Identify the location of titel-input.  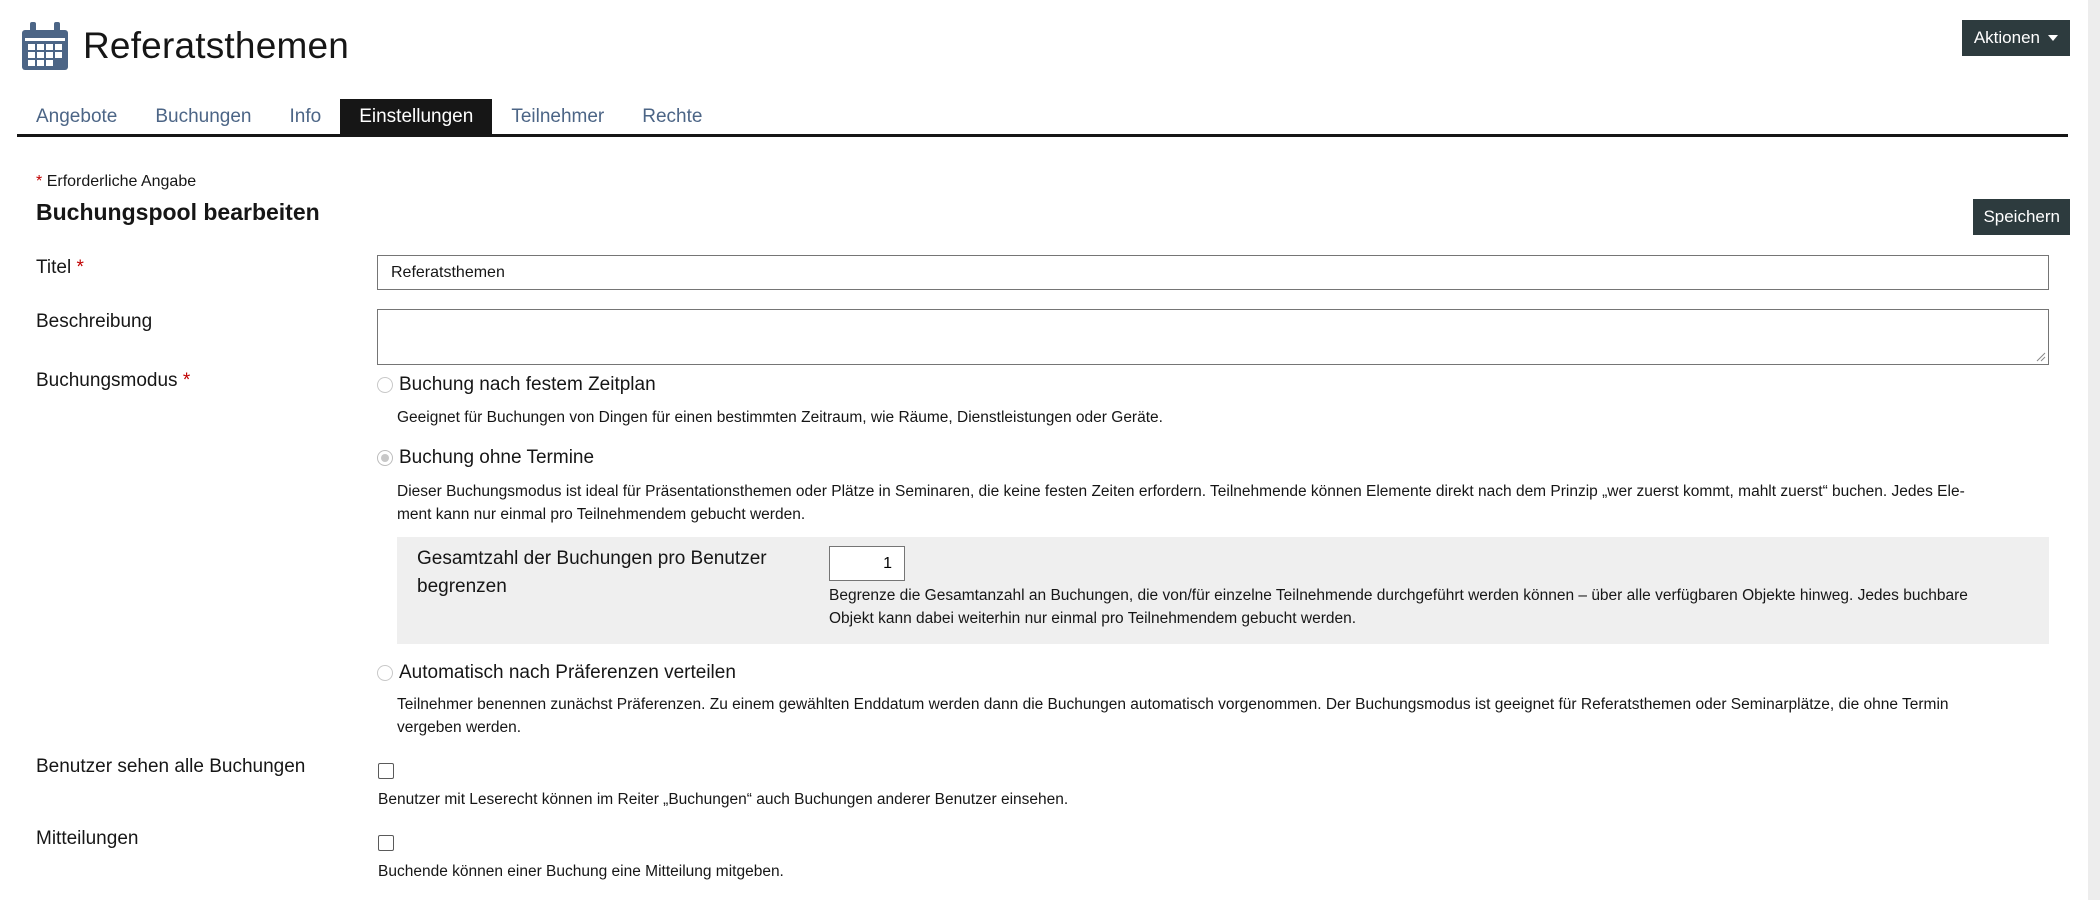
(1213, 272).